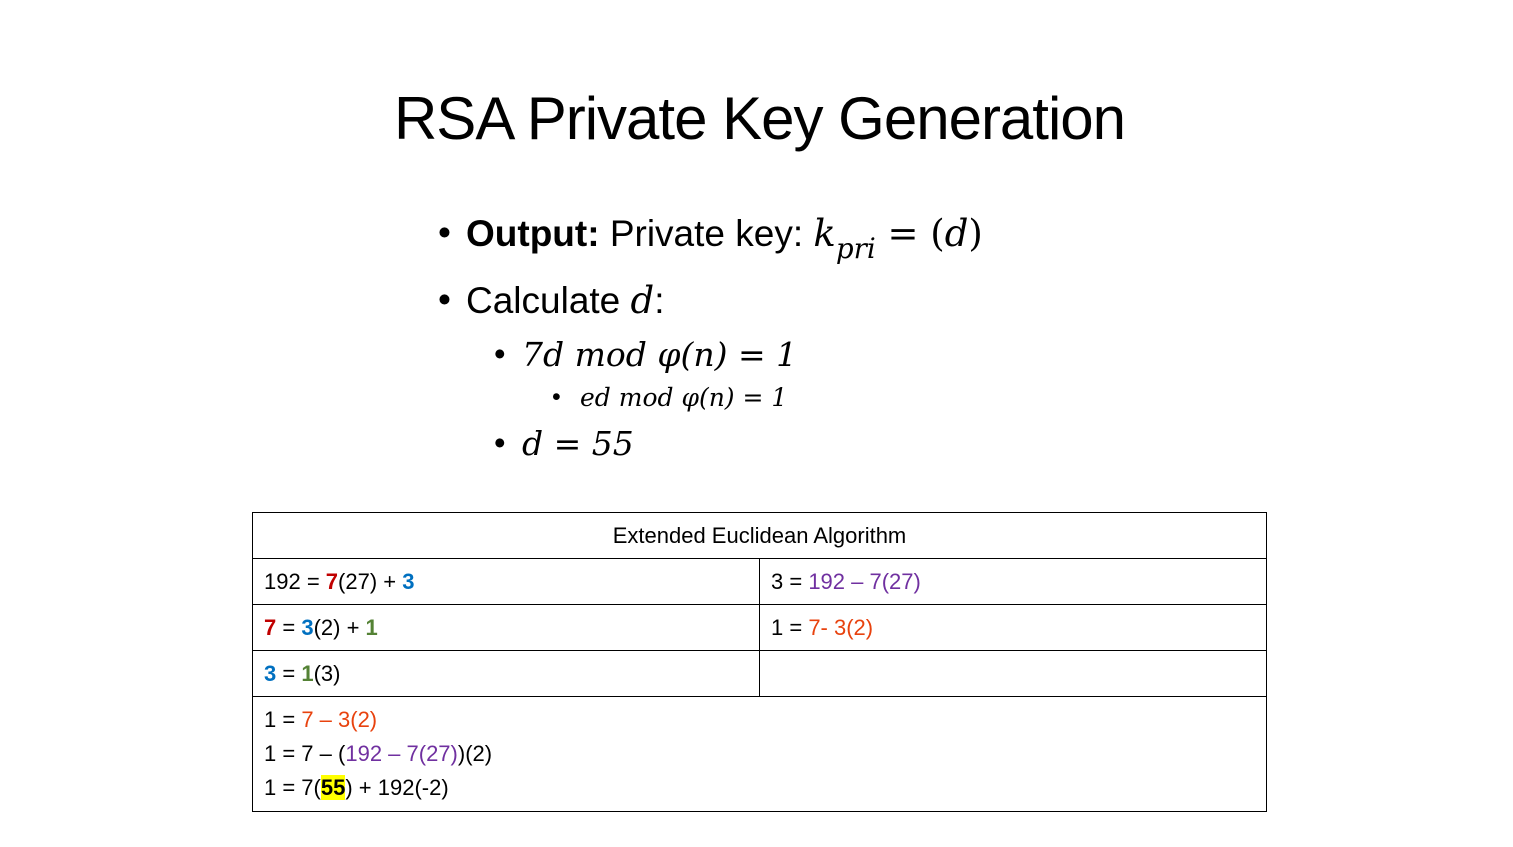  Describe the element at coordinates (642, 300) in the screenshot. I see `calc-d: d` at that location.